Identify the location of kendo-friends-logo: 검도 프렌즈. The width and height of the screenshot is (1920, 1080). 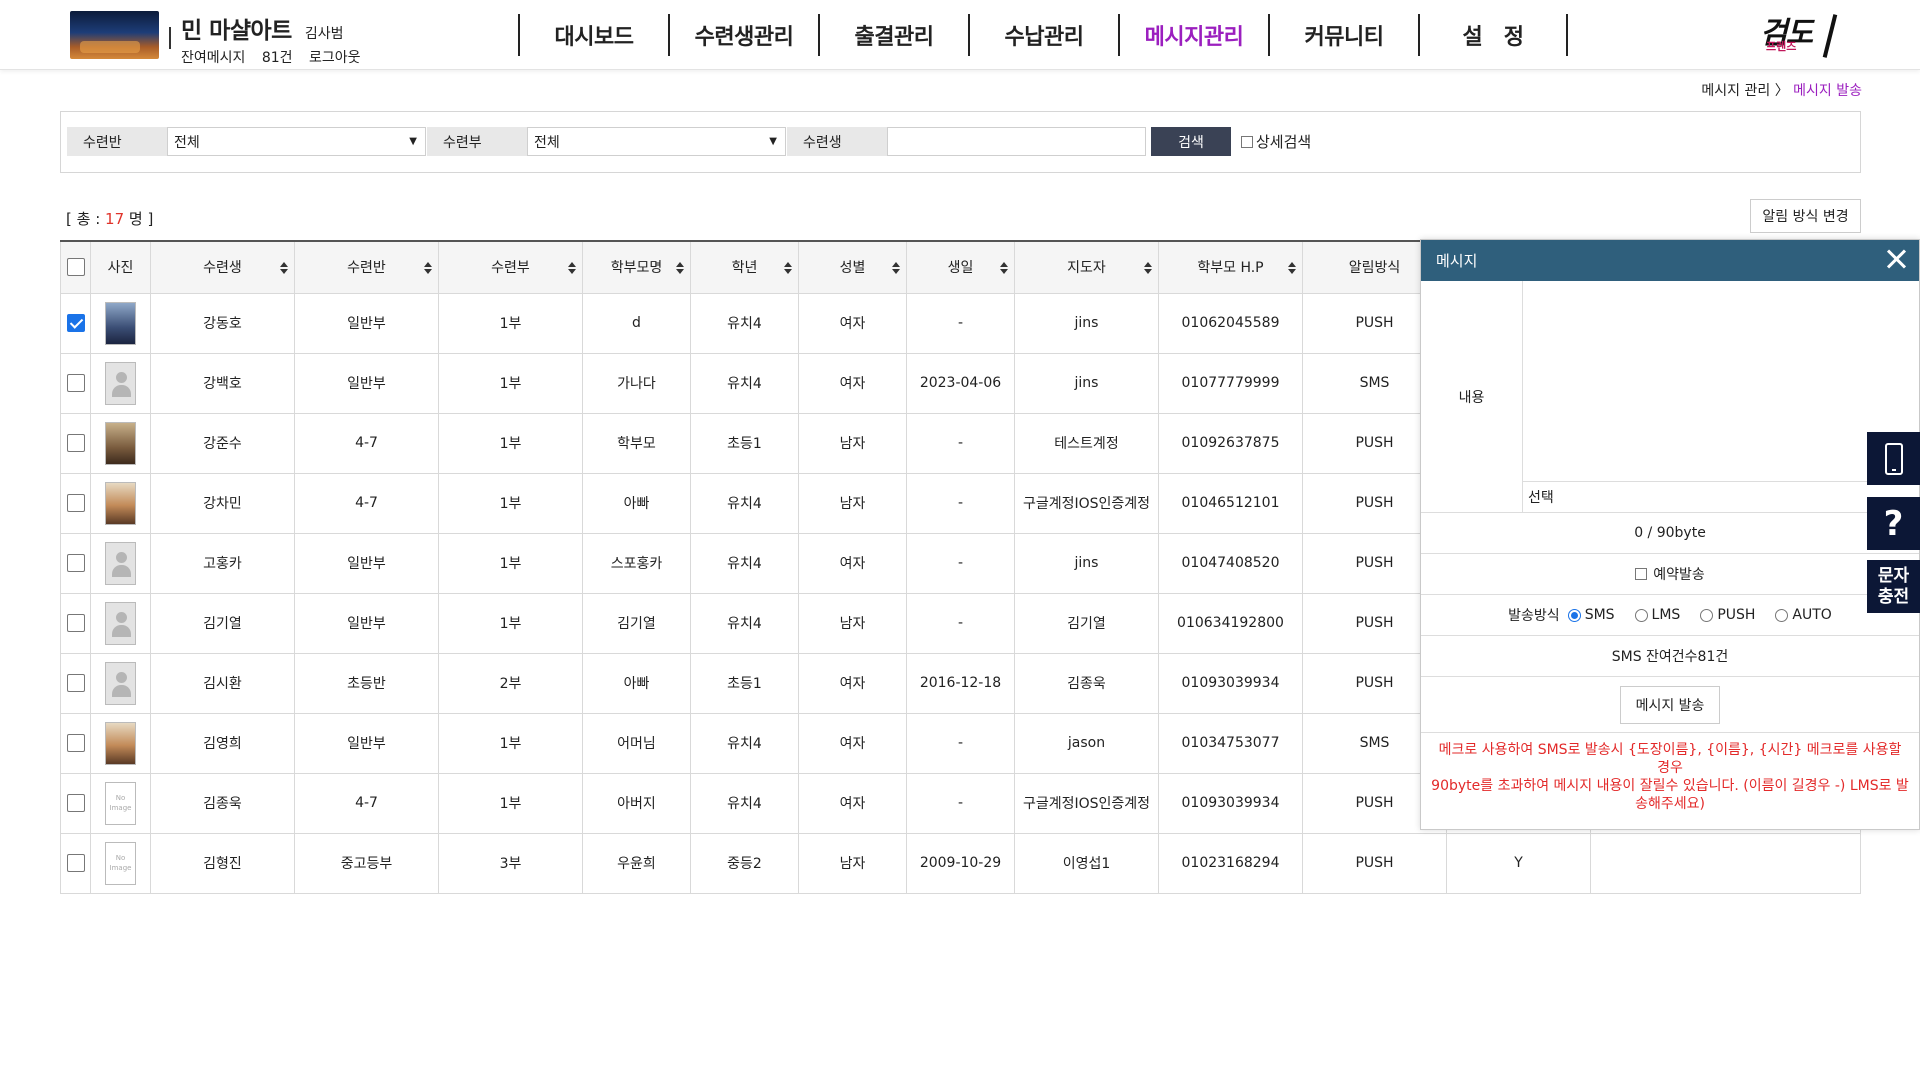
(1801, 34).